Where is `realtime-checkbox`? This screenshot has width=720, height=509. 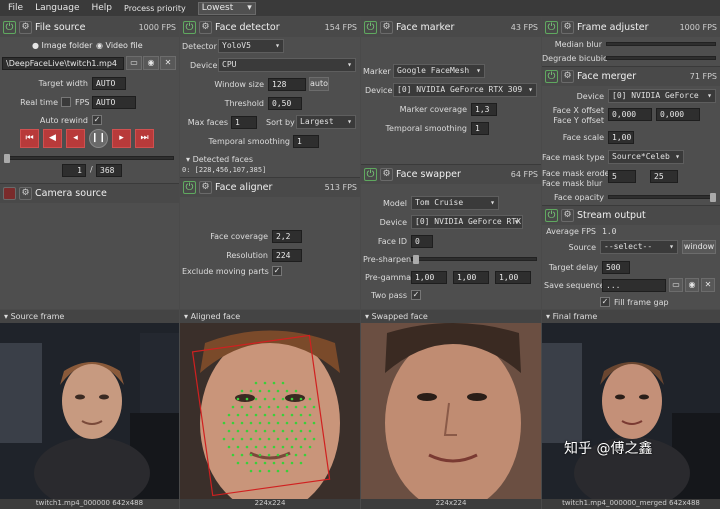 realtime-checkbox is located at coordinates (66, 102).